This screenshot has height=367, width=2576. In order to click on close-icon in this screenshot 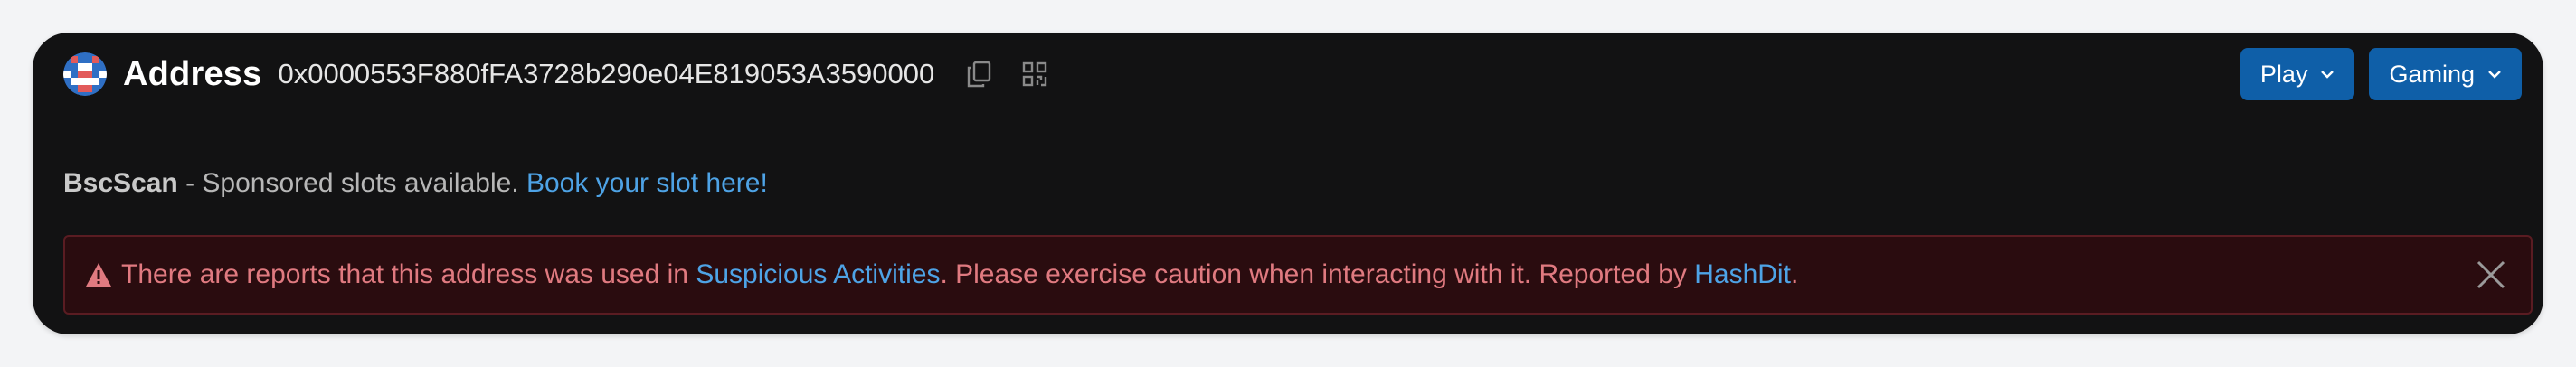, I will do `click(2491, 275)`.